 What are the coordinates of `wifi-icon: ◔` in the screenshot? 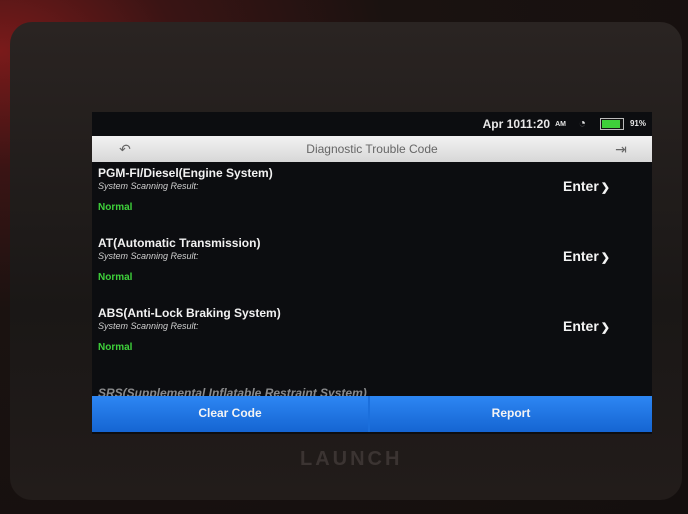 It's located at (582, 123).